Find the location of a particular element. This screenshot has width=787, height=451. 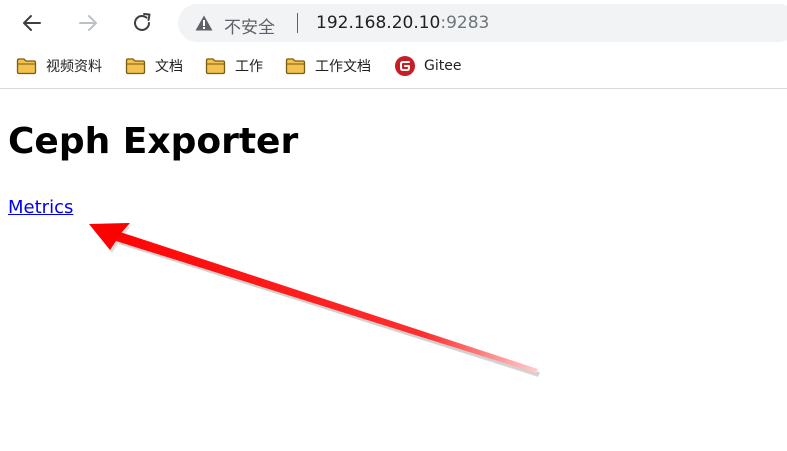

bookmark-work-docs: 工作文档 is located at coordinates (328, 66).